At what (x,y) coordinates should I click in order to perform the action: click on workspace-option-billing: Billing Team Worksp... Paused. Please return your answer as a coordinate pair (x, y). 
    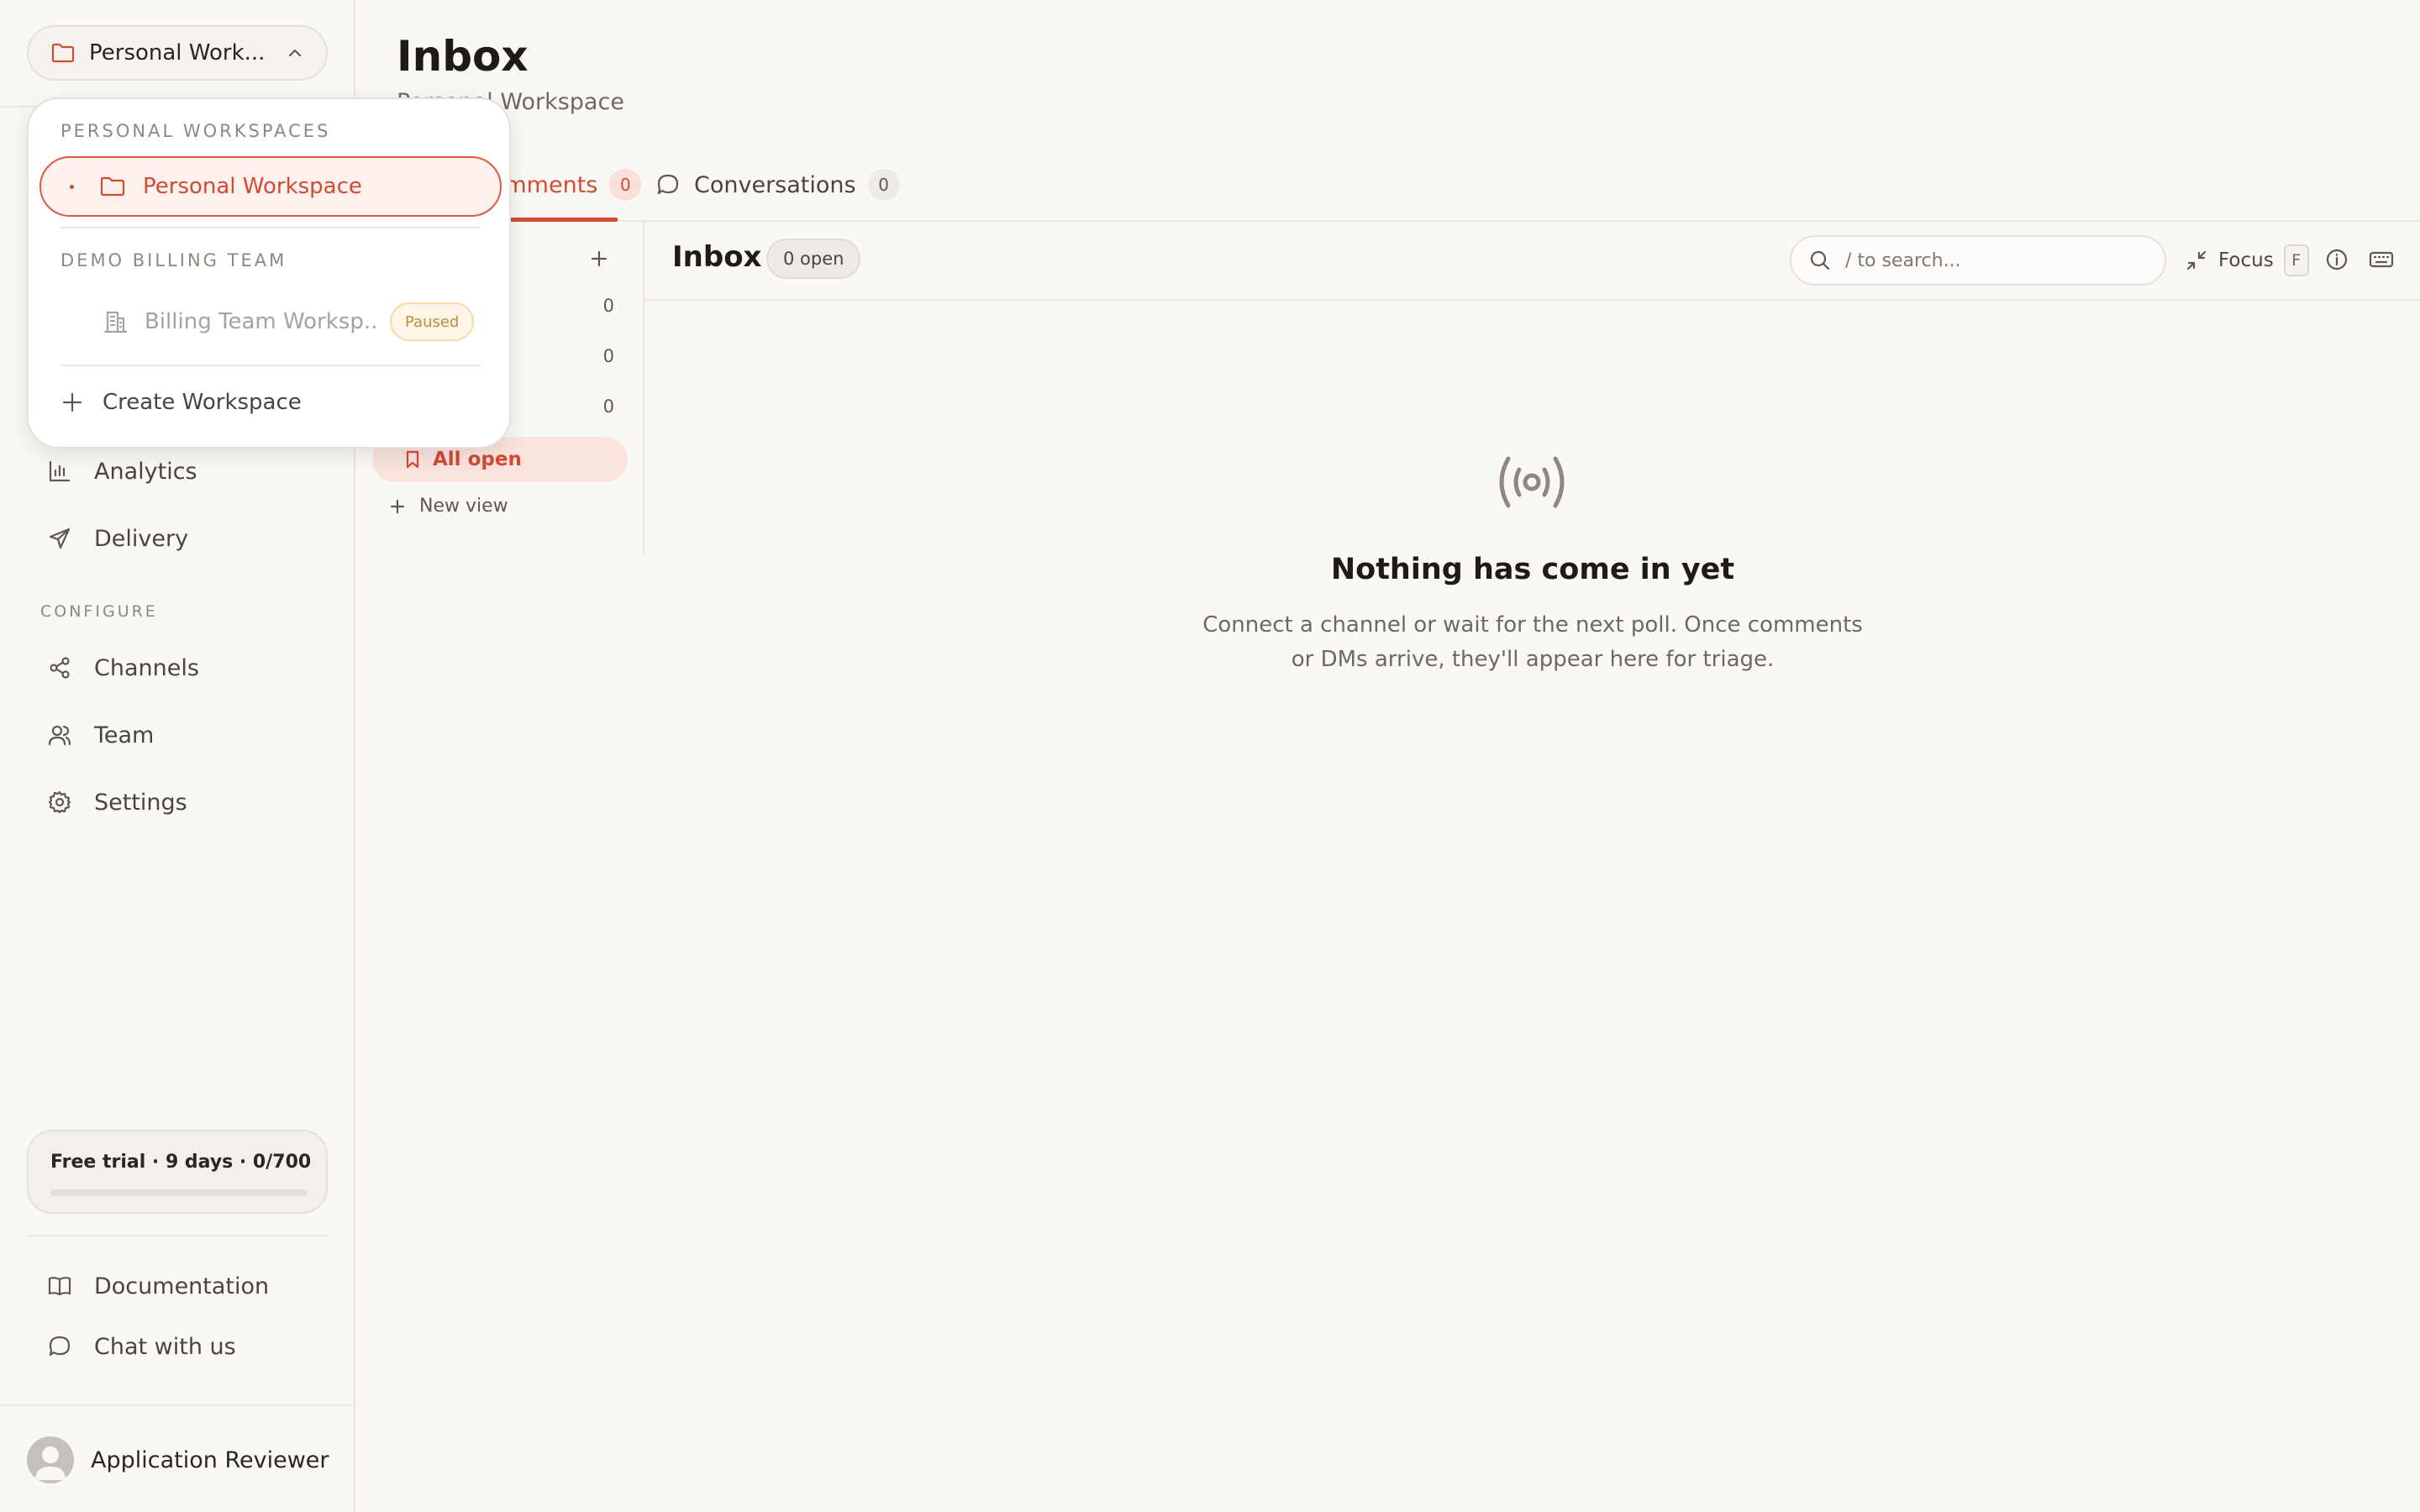
    Looking at the image, I should click on (294, 322).